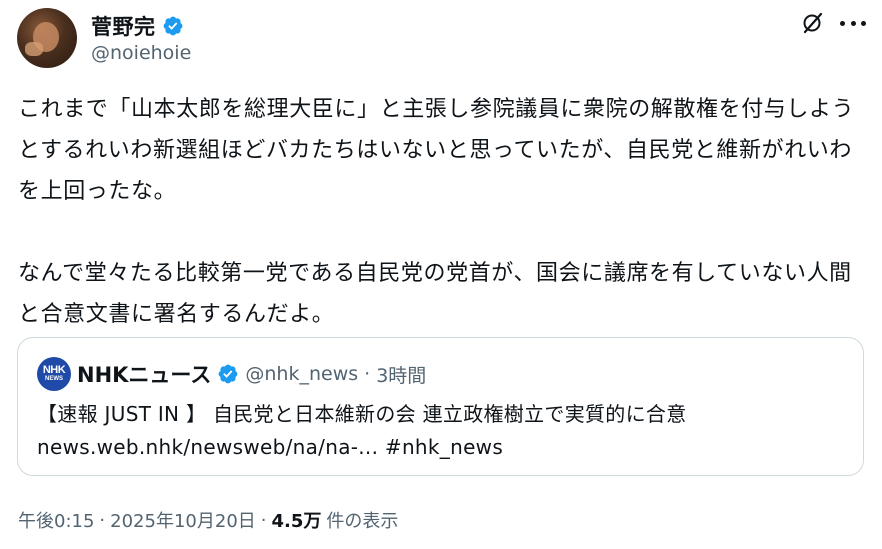 The width and height of the screenshot is (882, 549). I want to click on grok-icon, so click(813, 23).